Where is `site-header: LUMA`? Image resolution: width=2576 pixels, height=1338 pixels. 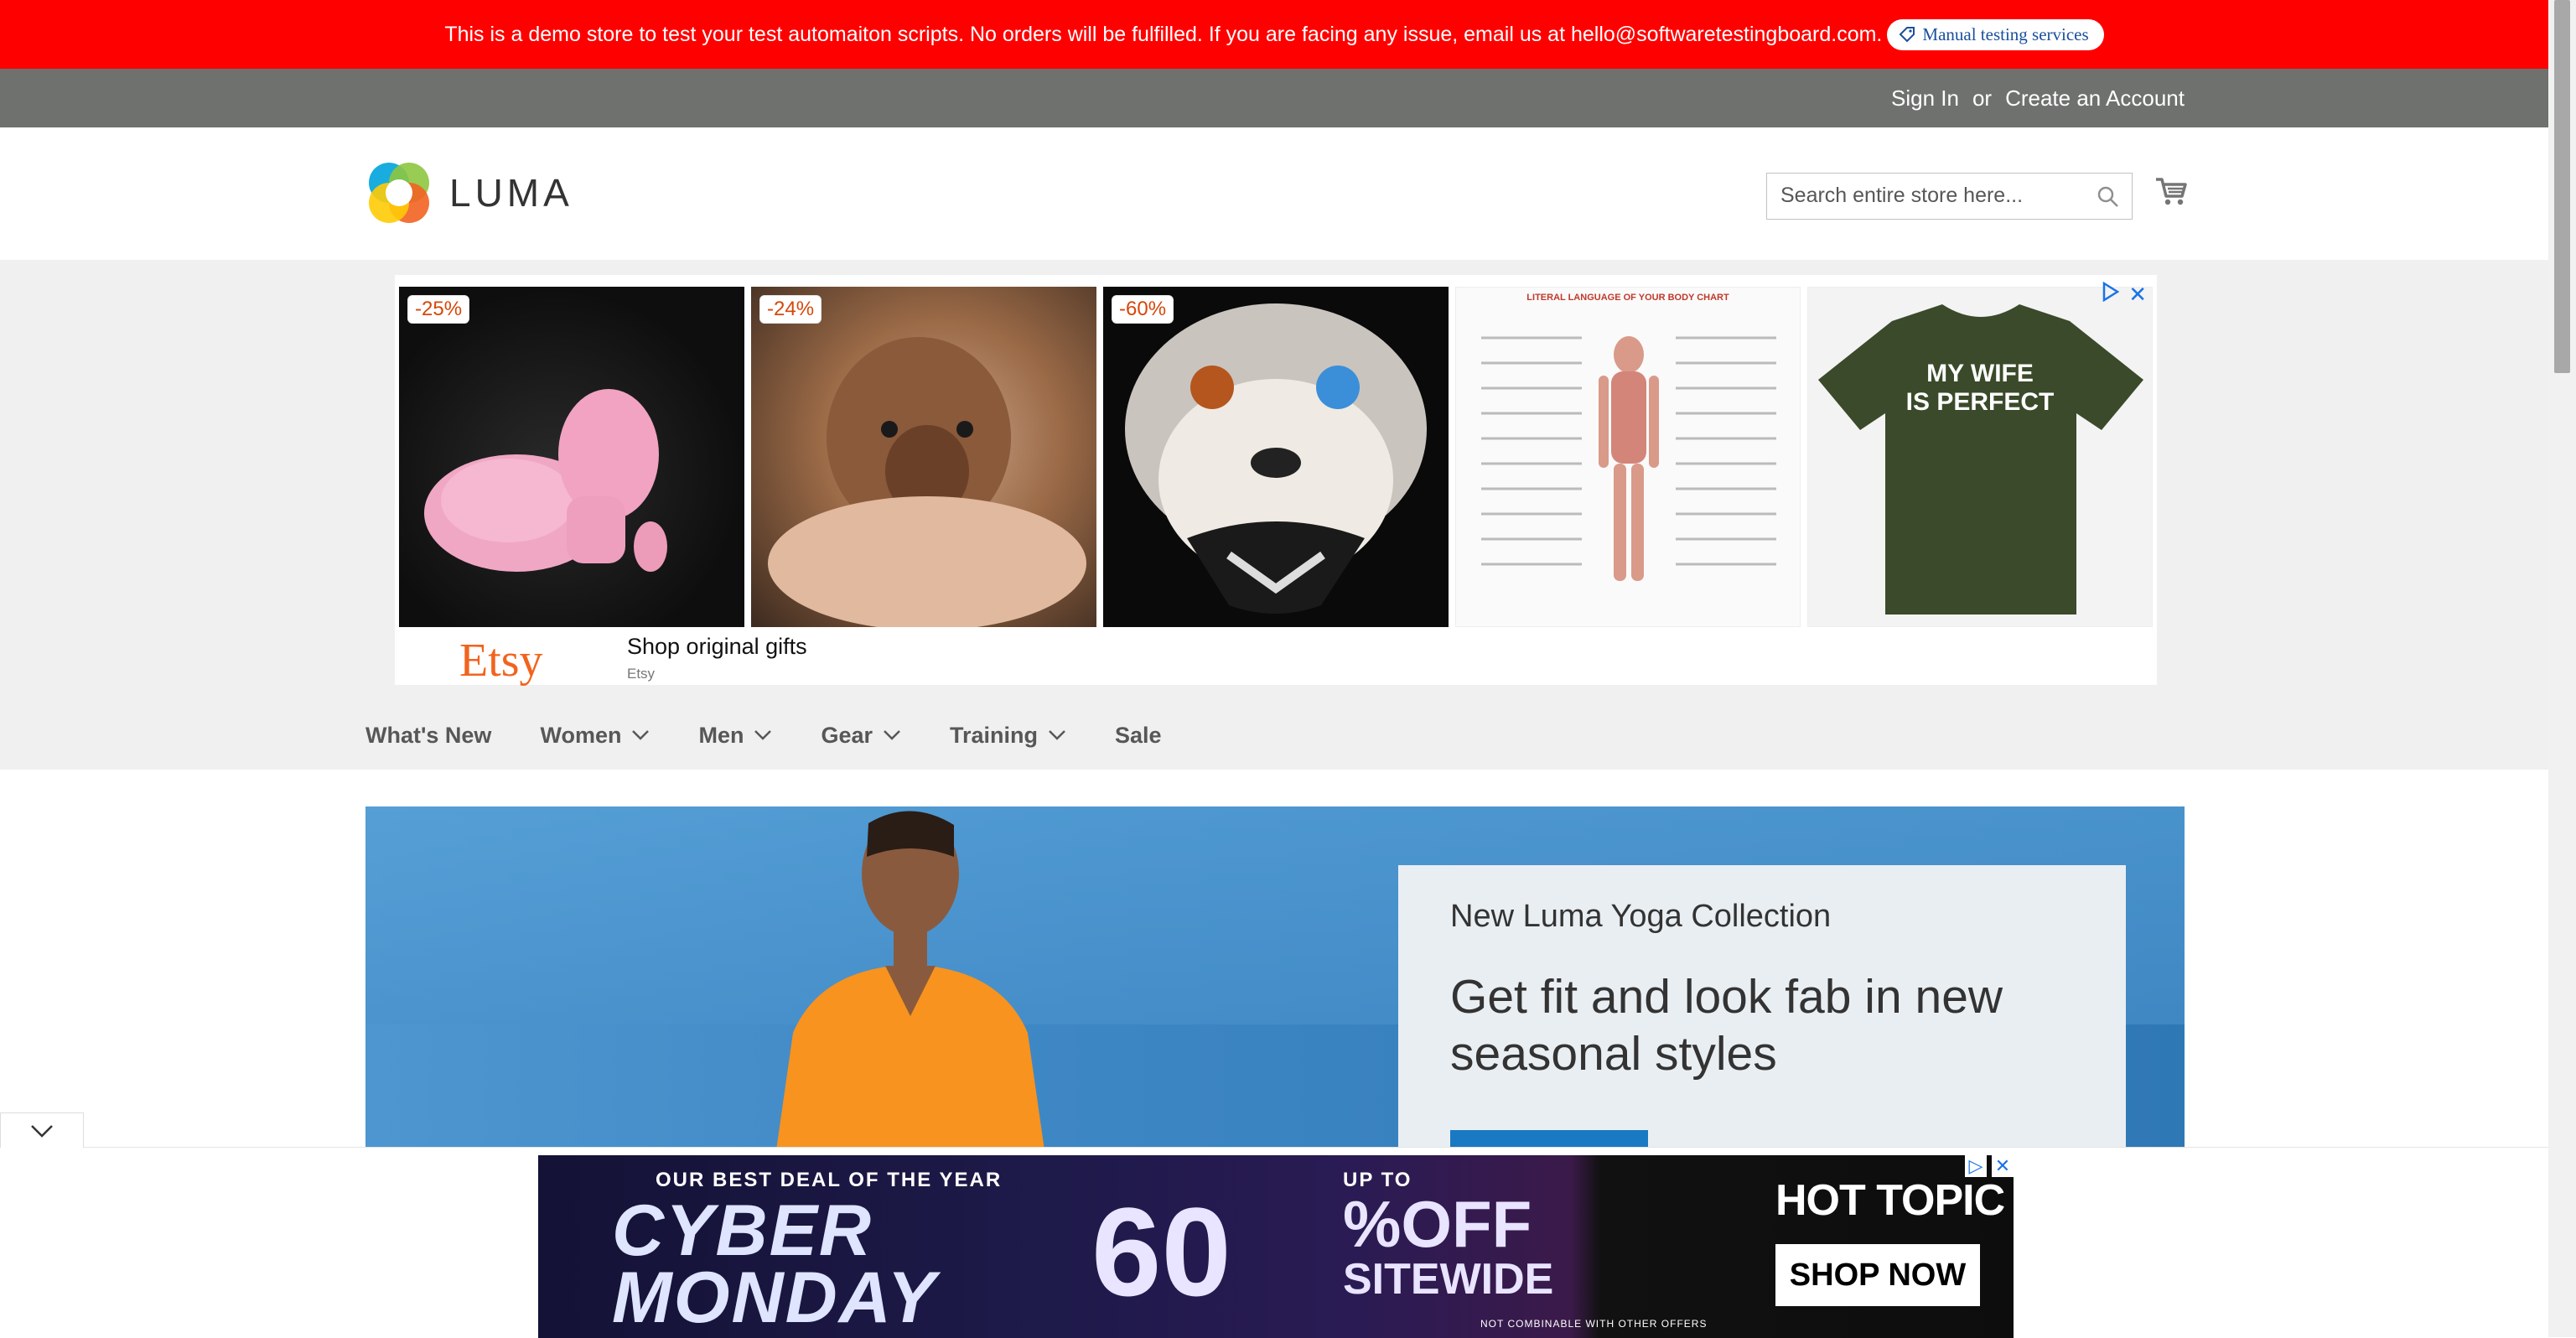 site-header: LUMA is located at coordinates (1274, 193).